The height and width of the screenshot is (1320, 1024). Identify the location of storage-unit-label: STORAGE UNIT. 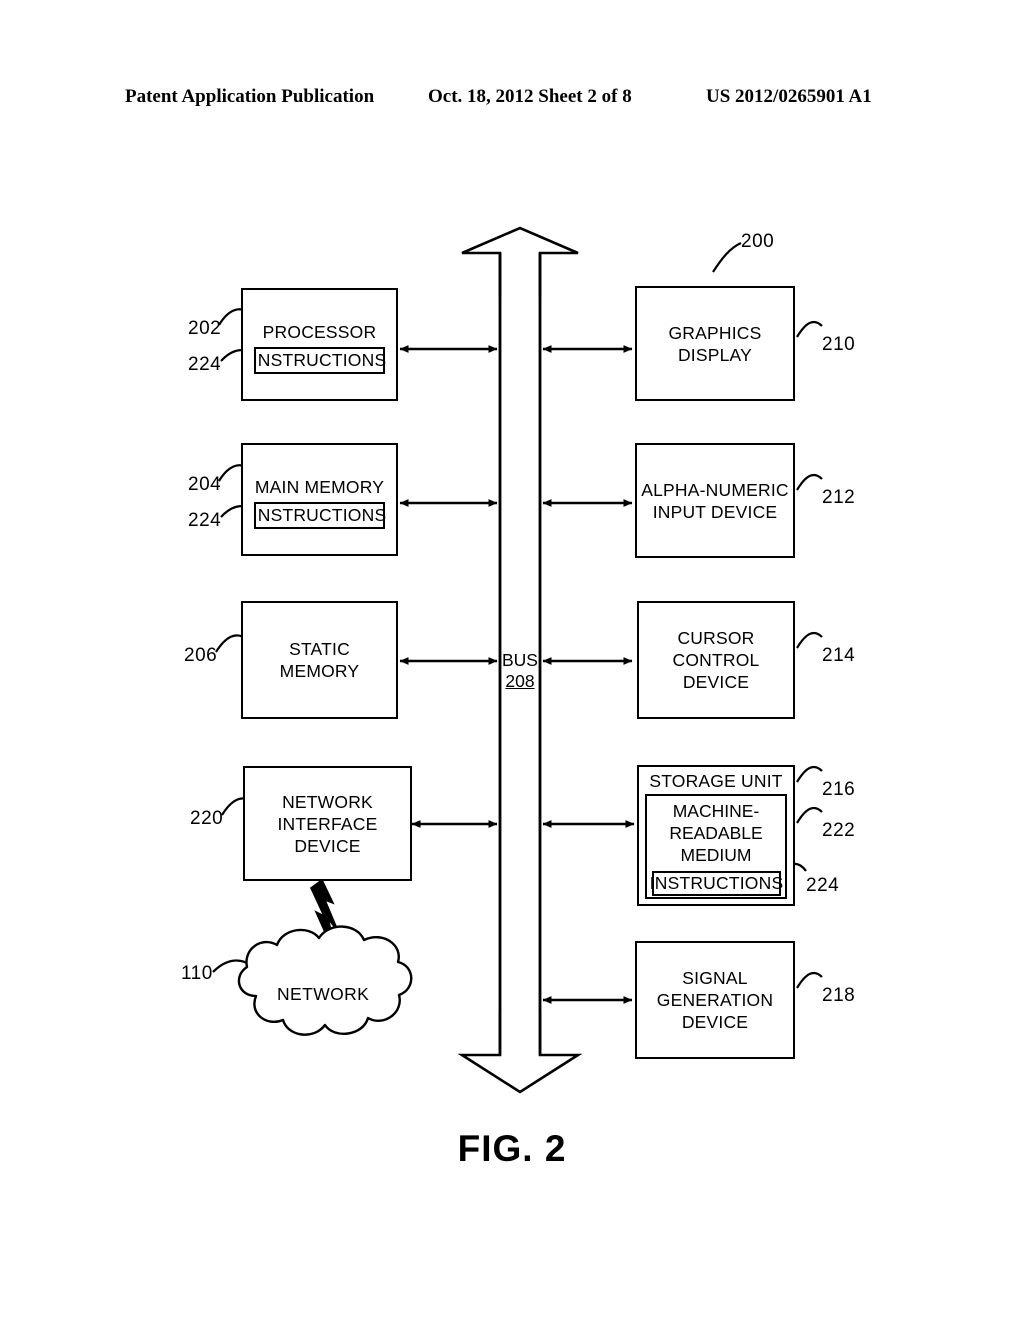
(716, 781).